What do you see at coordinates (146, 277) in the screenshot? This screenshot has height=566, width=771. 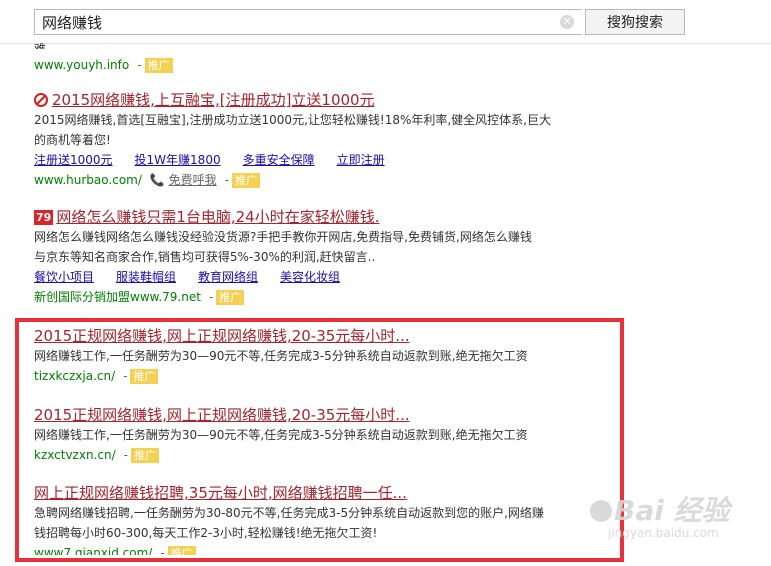 I see `sitelink: 服装鞋帽组` at bounding box center [146, 277].